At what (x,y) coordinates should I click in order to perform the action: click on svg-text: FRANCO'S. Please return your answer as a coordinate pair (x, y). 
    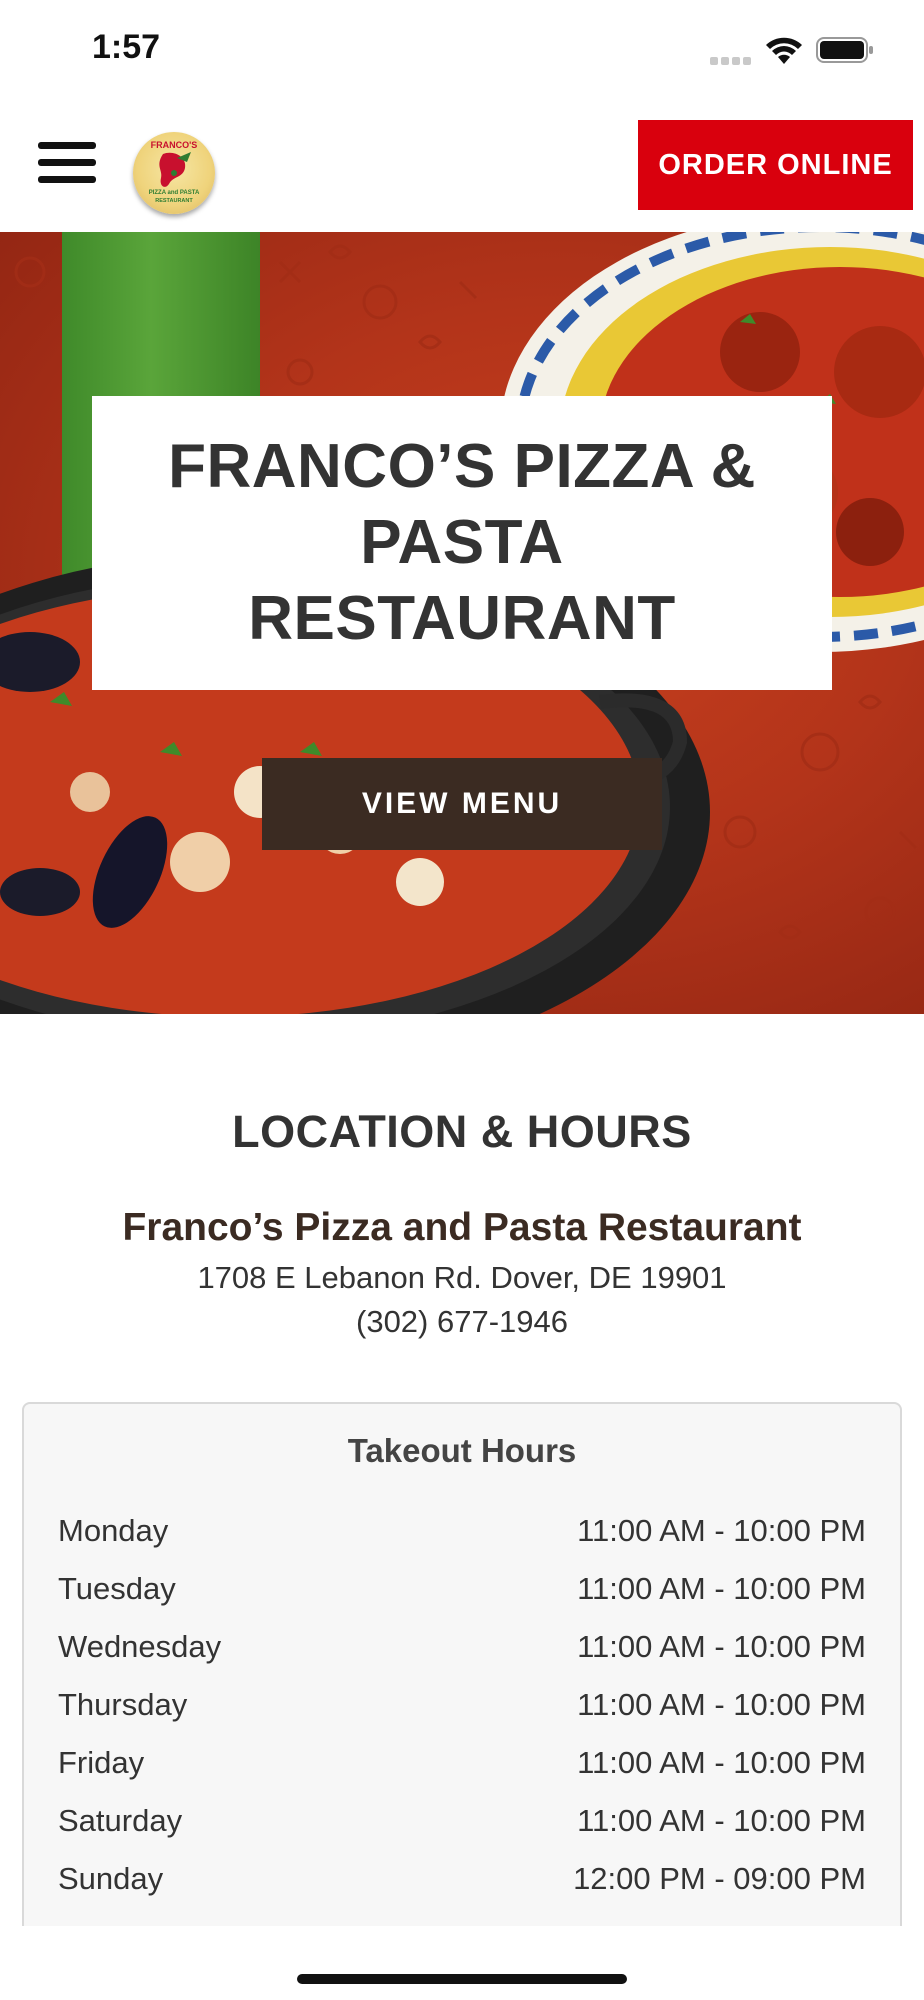
    Looking at the image, I should click on (174, 145).